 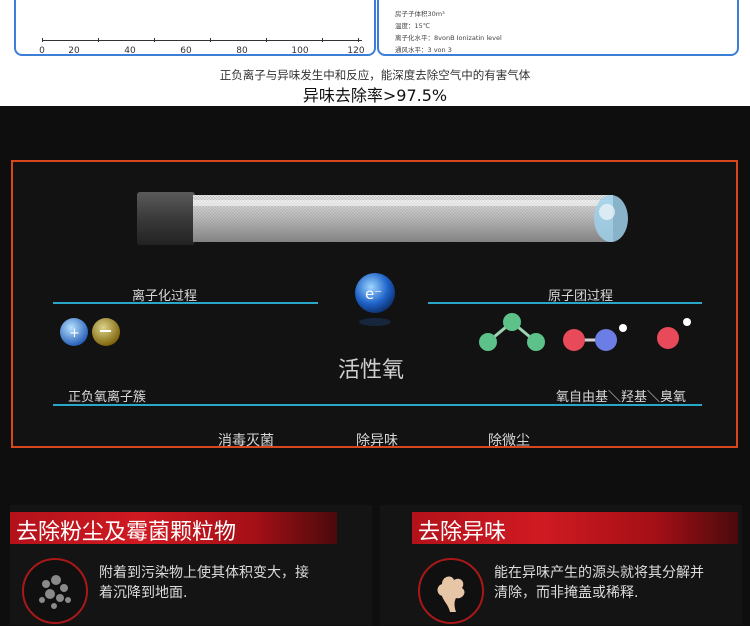 What do you see at coordinates (375, 95) in the screenshot?
I see `removal-rate: 异味去除率>97.5%` at bounding box center [375, 95].